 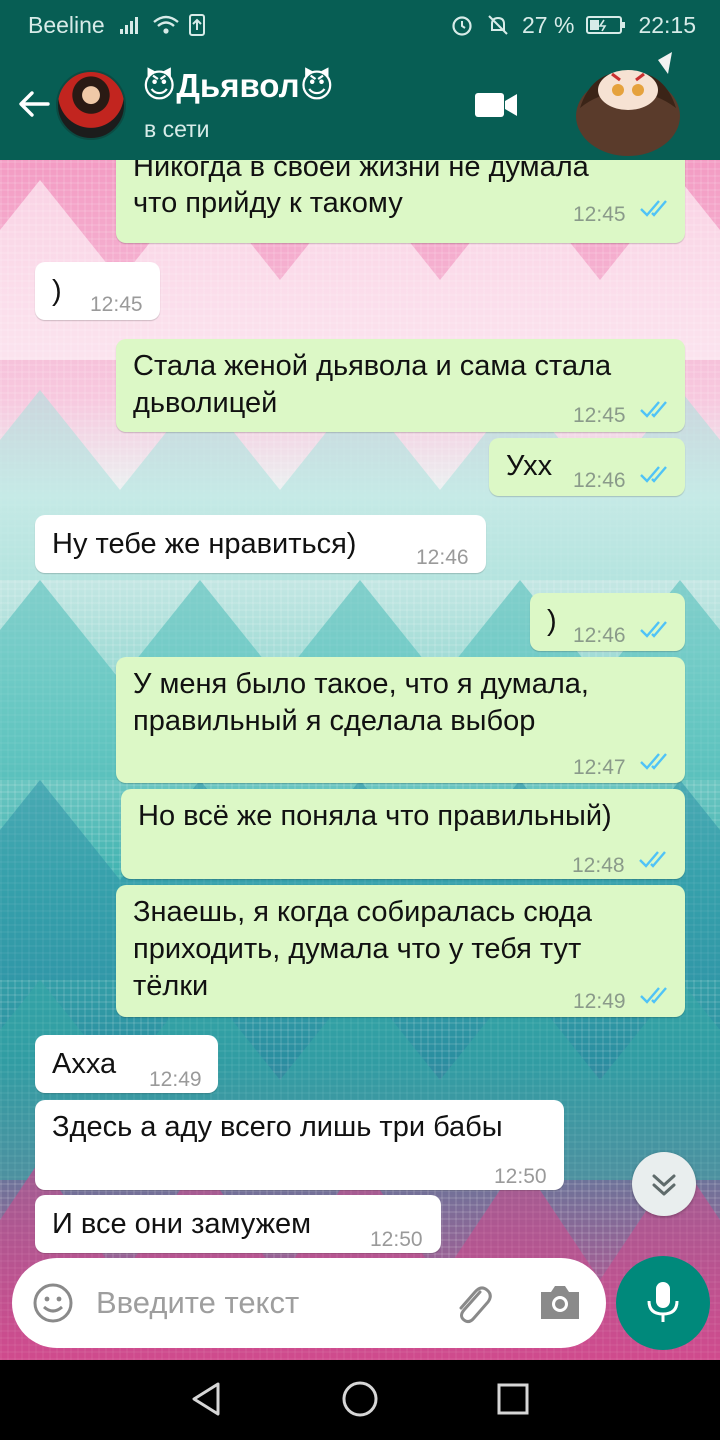 I want to click on message-text: правильный я сделала выбор, so click(x=334, y=721).